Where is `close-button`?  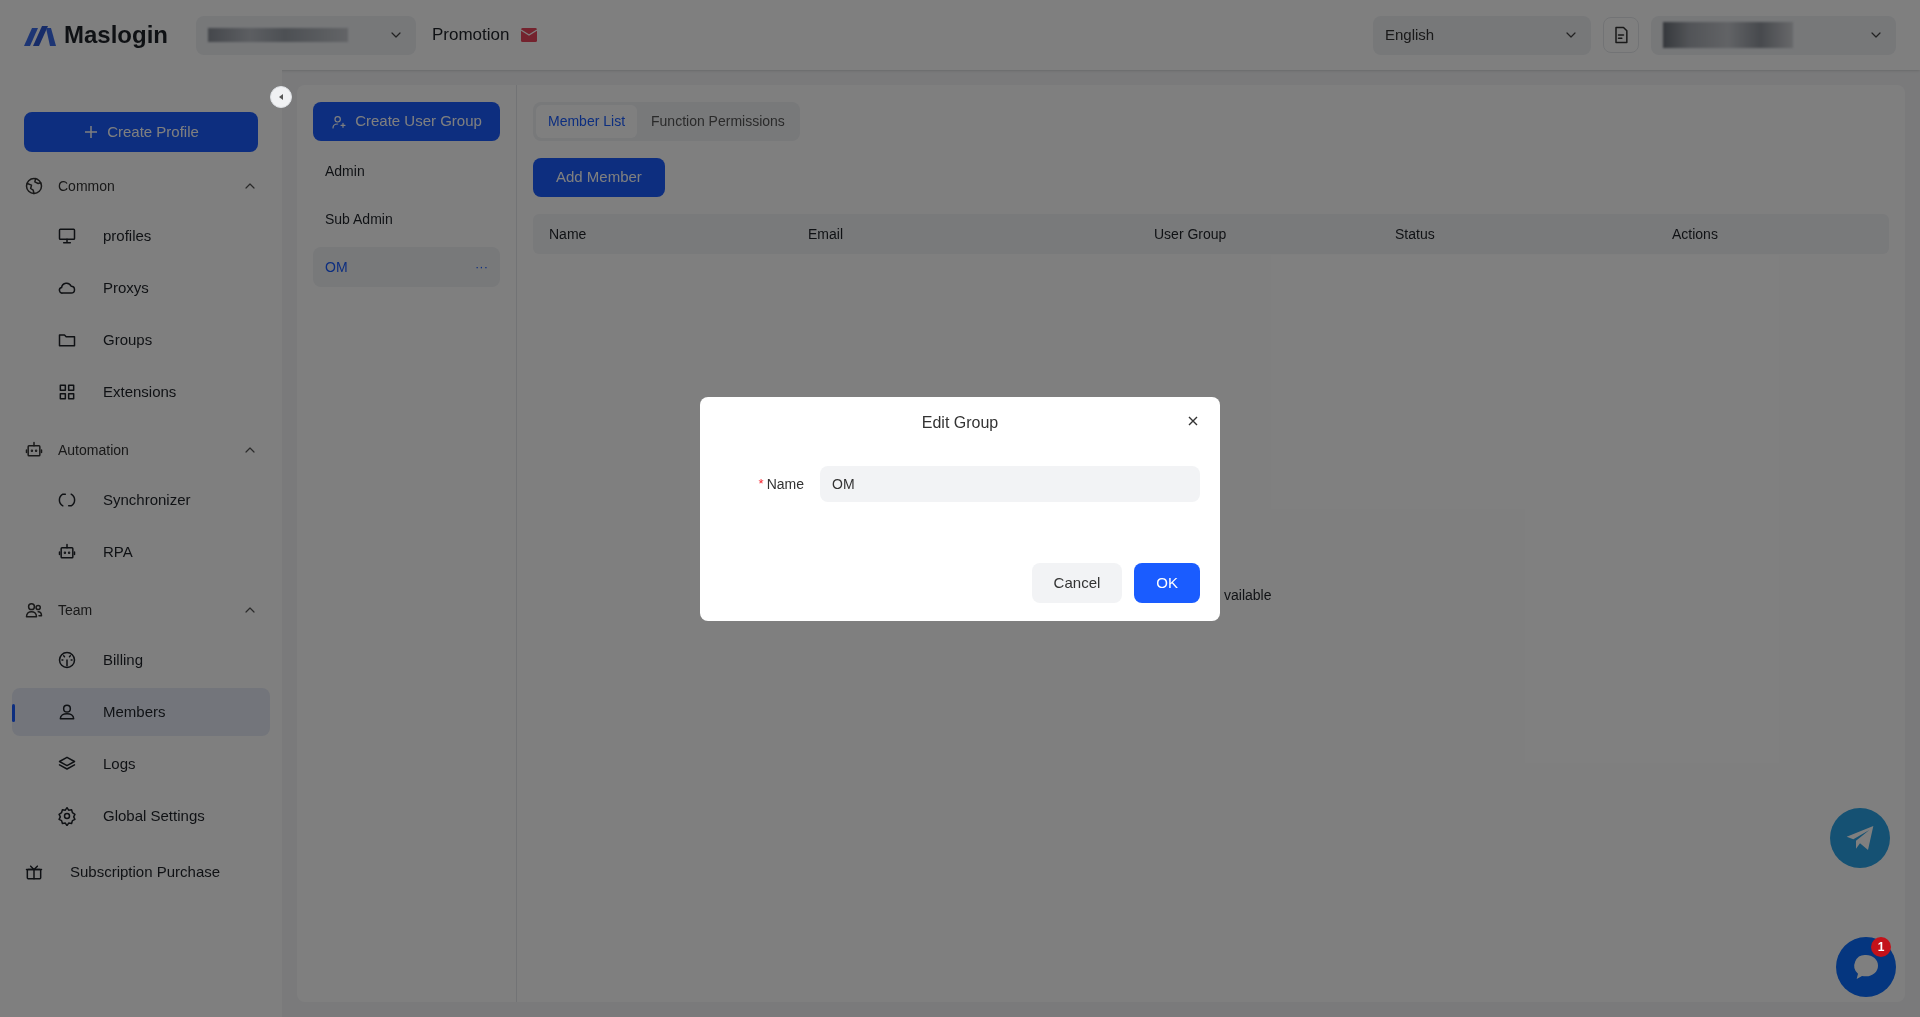 close-button is located at coordinates (1193, 421).